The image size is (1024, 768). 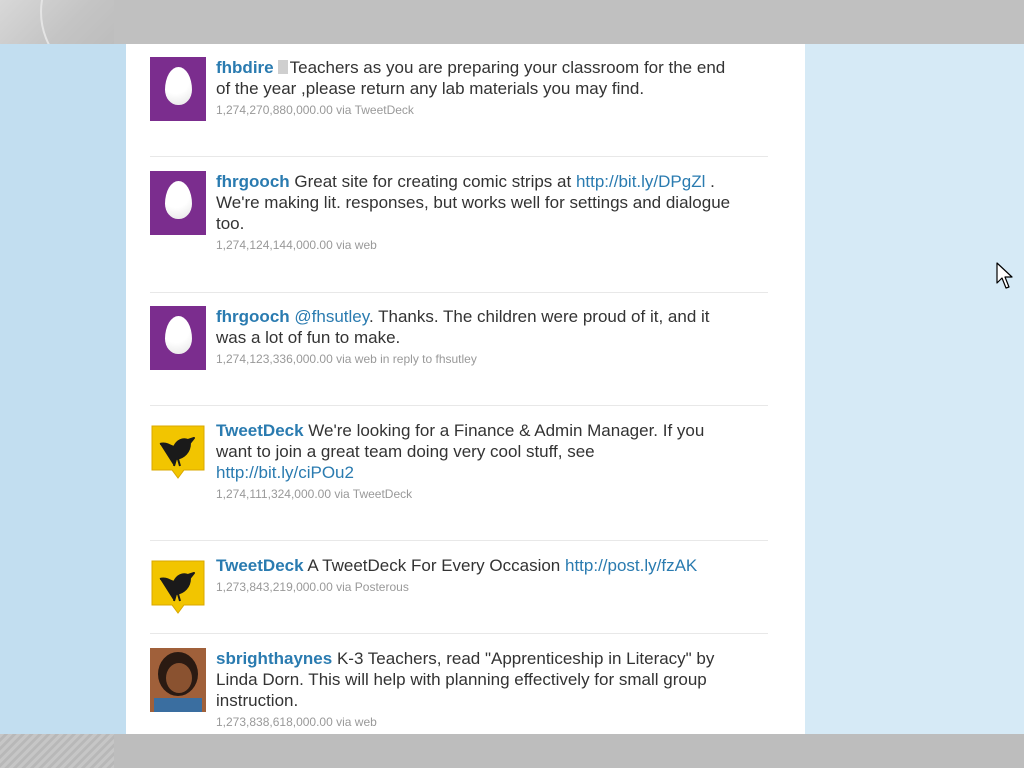 What do you see at coordinates (57, 22) in the screenshot?
I see `slide-corner-decoration` at bounding box center [57, 22].